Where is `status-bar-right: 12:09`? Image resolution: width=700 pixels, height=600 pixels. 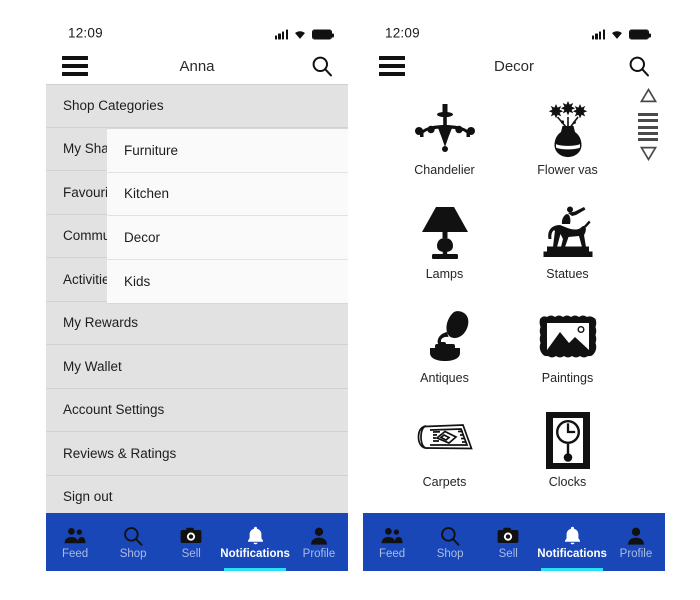 status-bar-right: 12:09 is located at coordinates (514, 33).